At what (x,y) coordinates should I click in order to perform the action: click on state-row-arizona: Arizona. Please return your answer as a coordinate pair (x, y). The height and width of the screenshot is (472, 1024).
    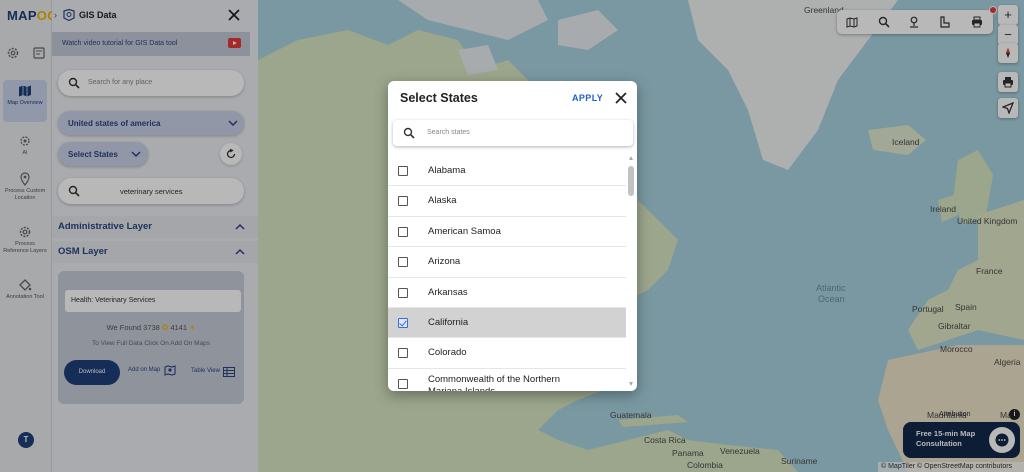
    Looking at the image, I should click on (507, 262).